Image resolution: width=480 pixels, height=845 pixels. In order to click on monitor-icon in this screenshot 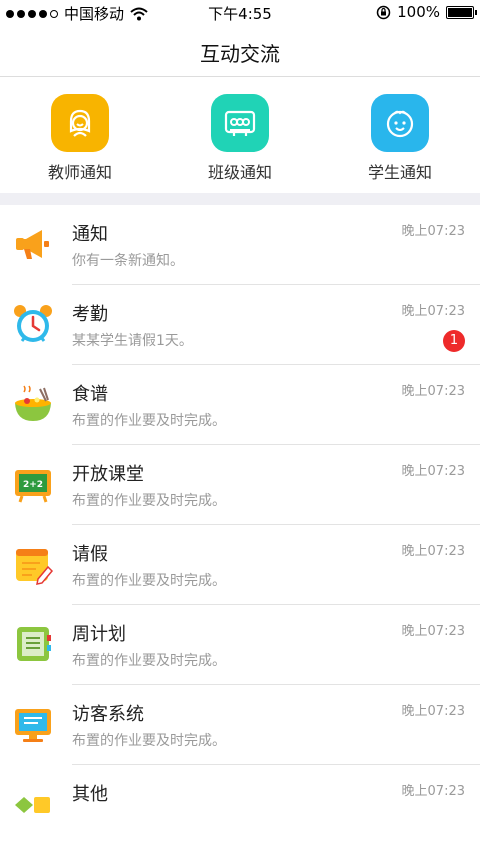, I will do `click(33, 725)`.